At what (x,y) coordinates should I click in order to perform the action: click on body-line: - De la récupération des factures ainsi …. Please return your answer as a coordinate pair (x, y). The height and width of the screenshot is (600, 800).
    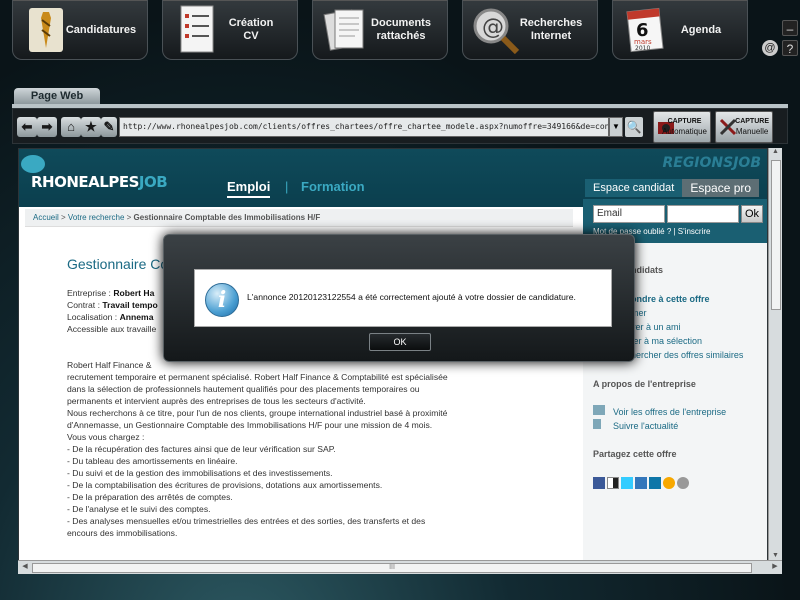
    Looking at the image, I should click on (201, 449).